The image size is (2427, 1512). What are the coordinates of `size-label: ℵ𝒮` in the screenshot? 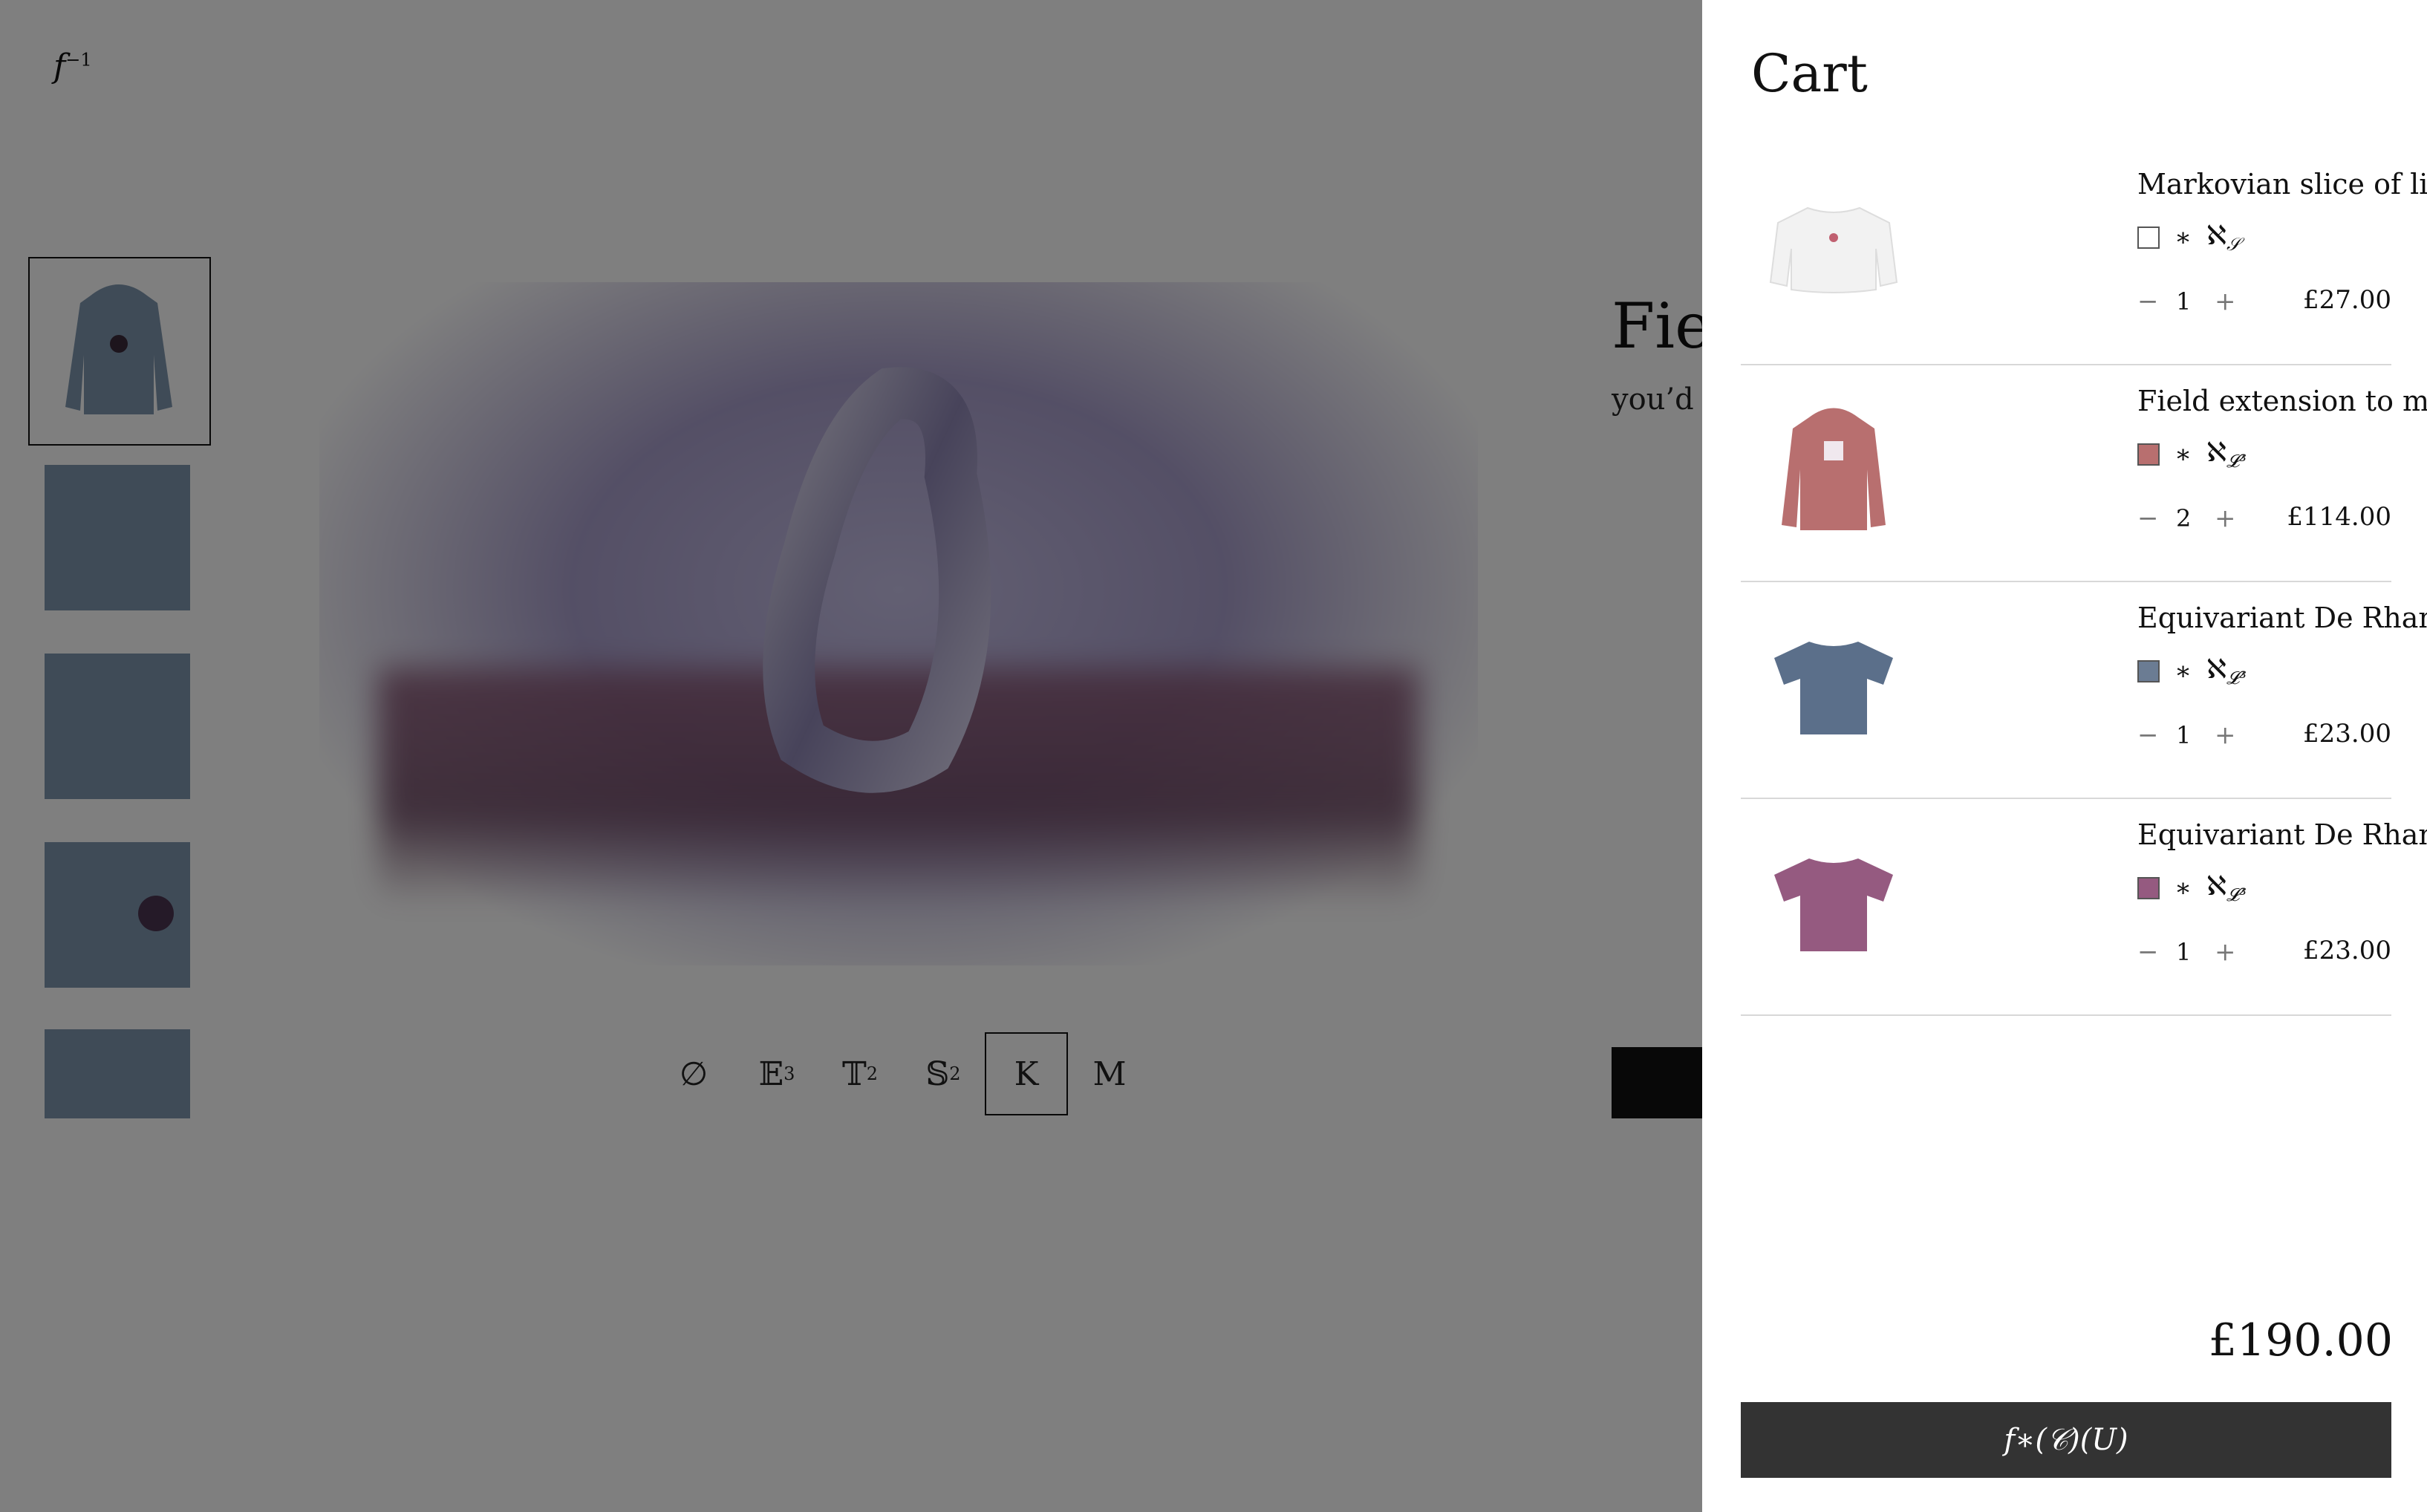 It's located at (2223, 238).